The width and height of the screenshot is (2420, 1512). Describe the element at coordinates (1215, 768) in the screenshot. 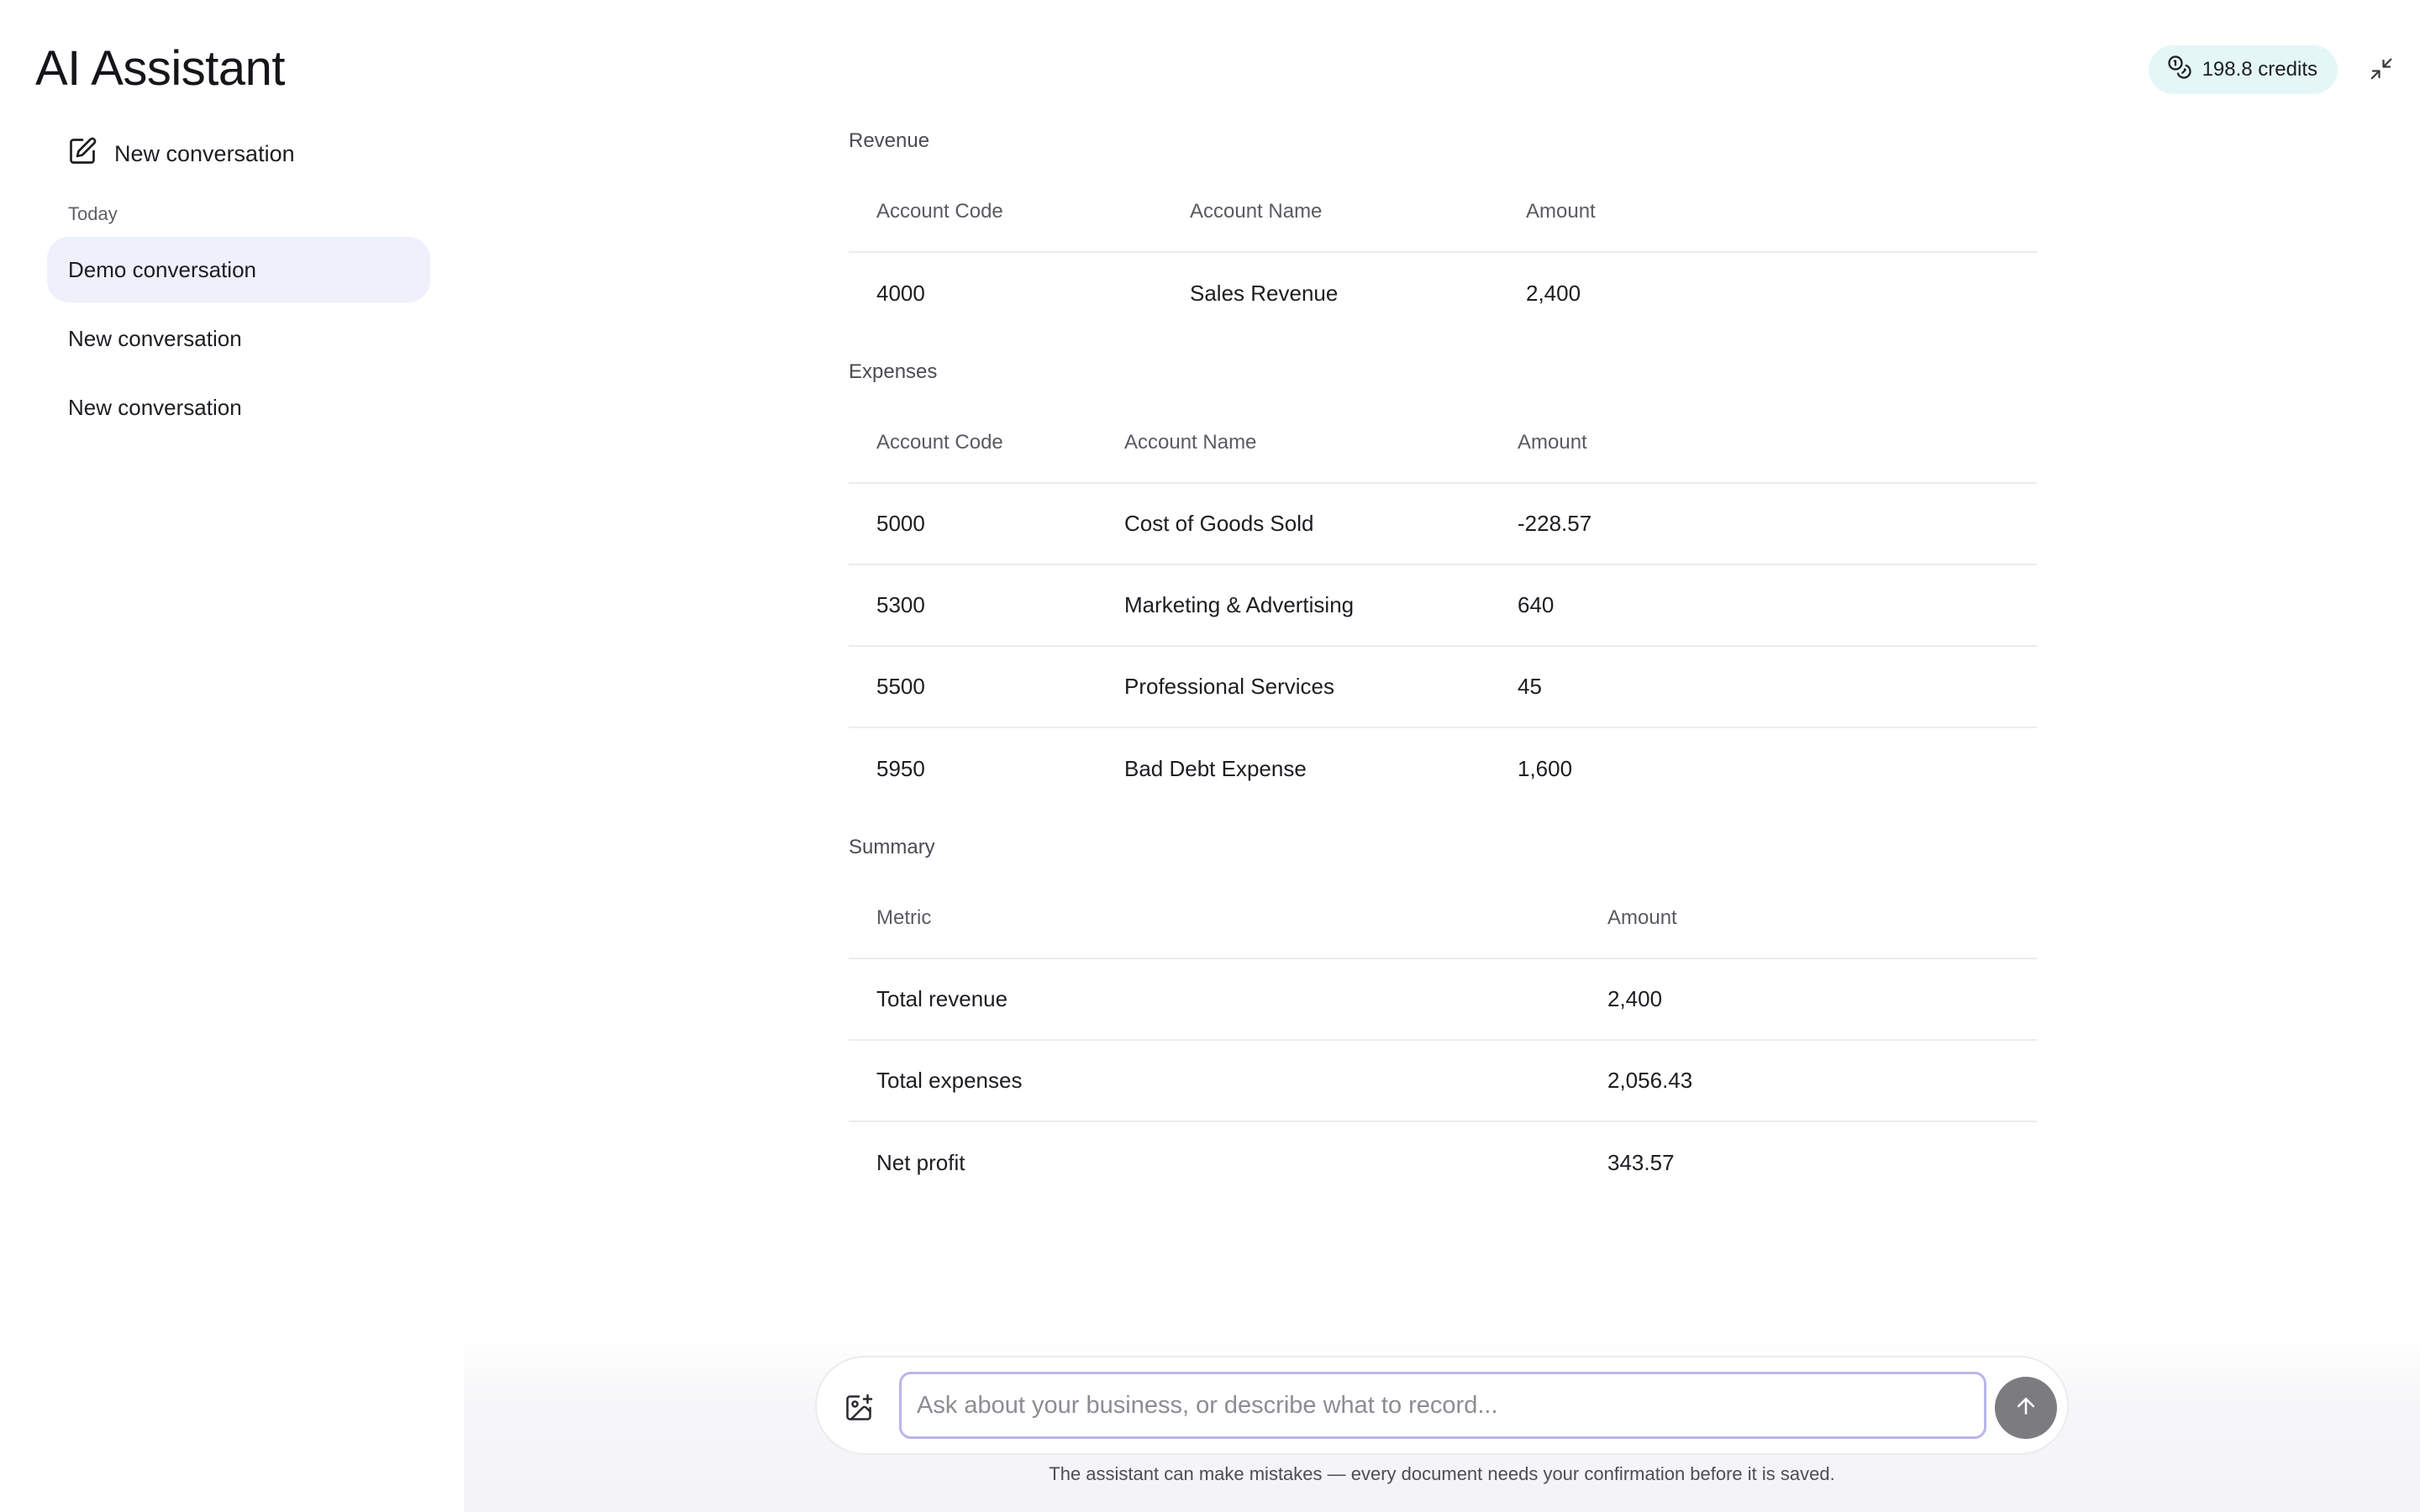

I see `table-cell: Bad Debt Expense` at that location.